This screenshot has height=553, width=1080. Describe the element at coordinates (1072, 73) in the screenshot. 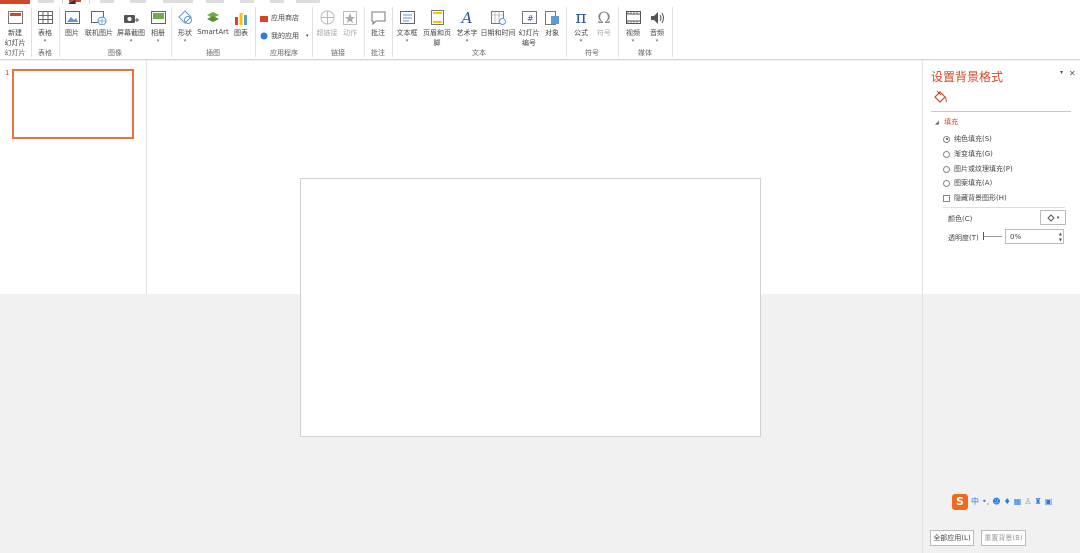

I see `pane-close-icon: ✕` at that location.